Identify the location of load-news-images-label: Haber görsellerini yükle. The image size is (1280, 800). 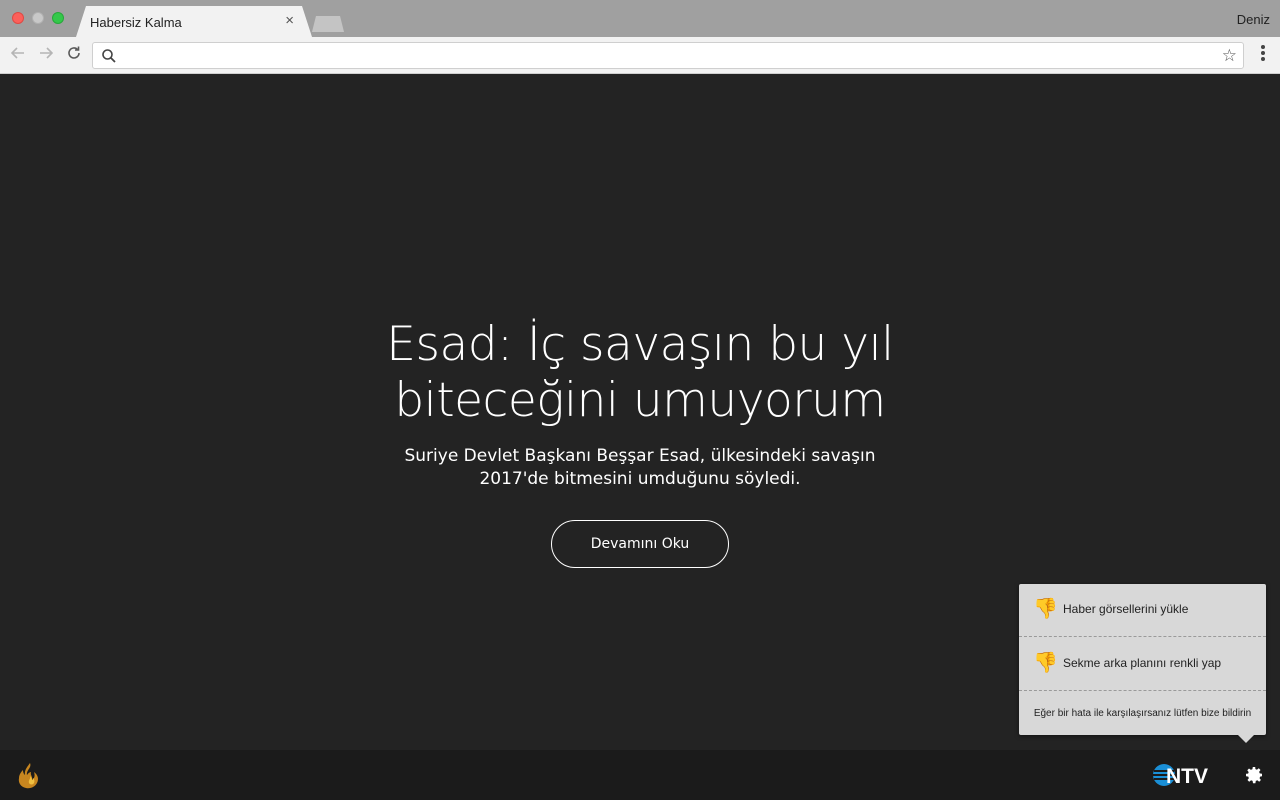
(1126, 609).